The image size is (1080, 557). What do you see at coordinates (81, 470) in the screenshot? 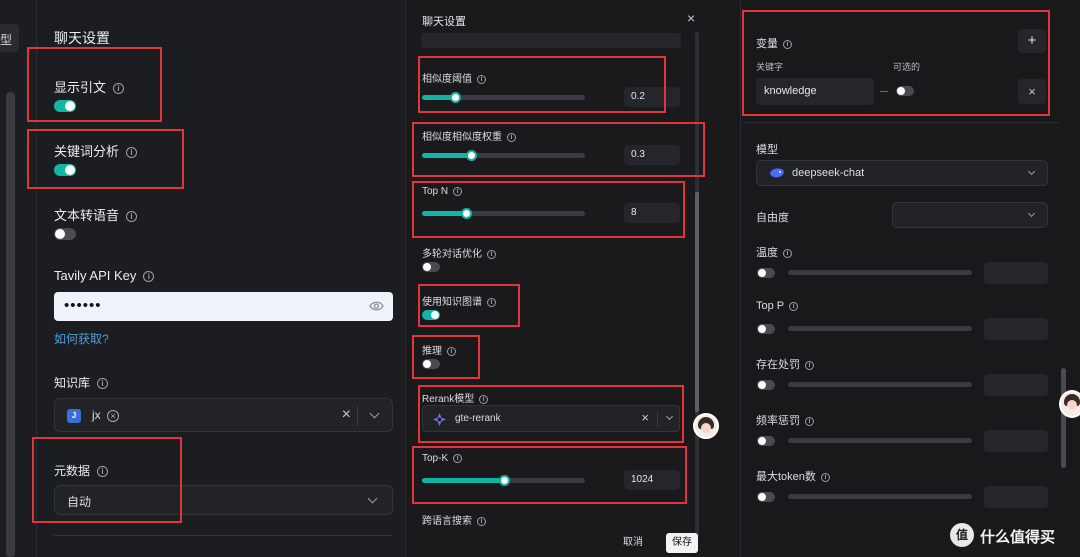
I see `metadata-label: 元数据 i` at bounding box center [81, 470].